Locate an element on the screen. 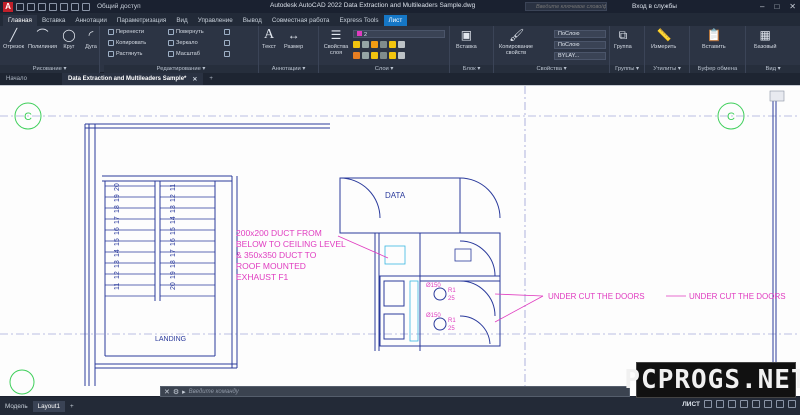 This screenshot has width=800, height=415. autocad-logo-icon: A is located at coordinates (8, 6).